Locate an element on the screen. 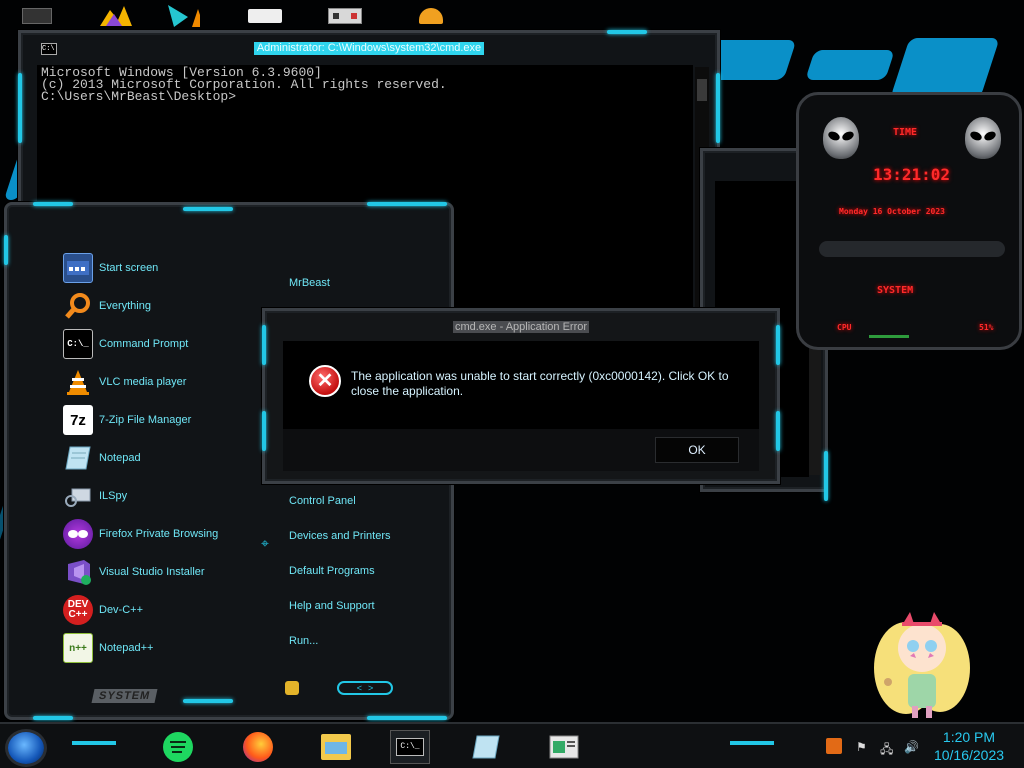 This screenshot has height=768, width=1024. spotify-icon is located at coordinates (178, 747).